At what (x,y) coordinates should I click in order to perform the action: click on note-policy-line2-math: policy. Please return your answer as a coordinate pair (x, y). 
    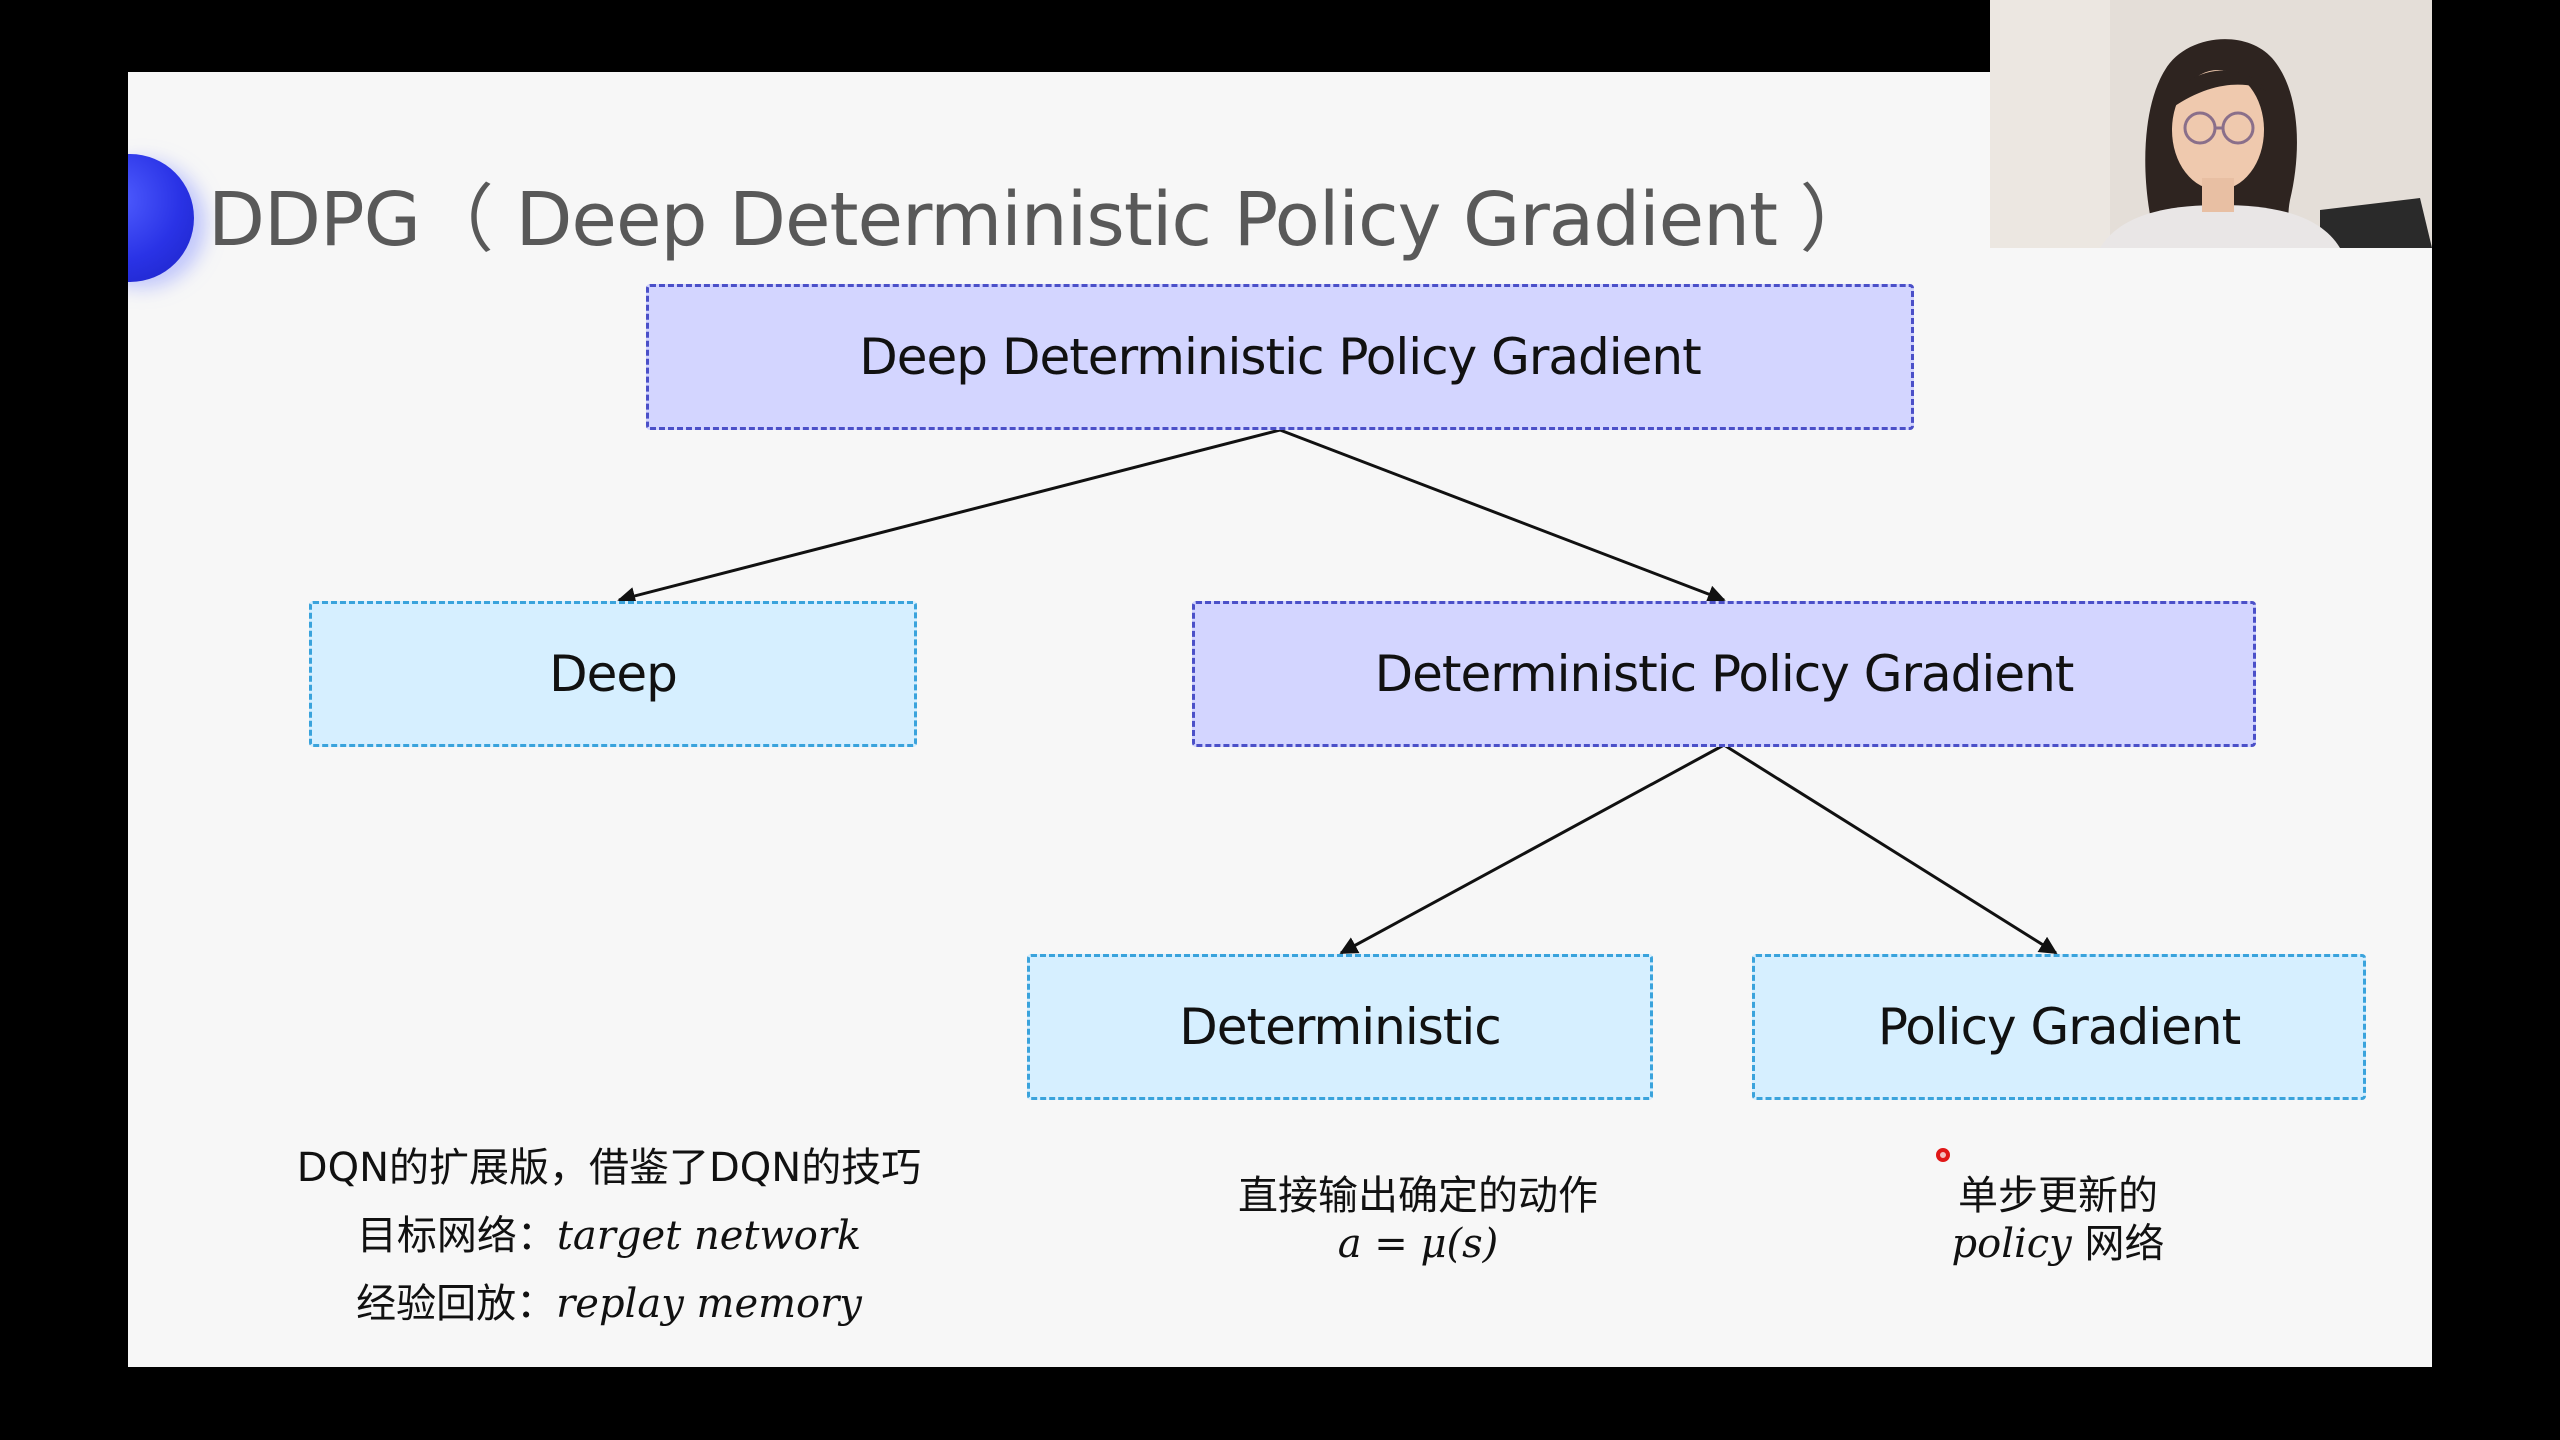
    Looking at the image, I should click on (2011, 1244).